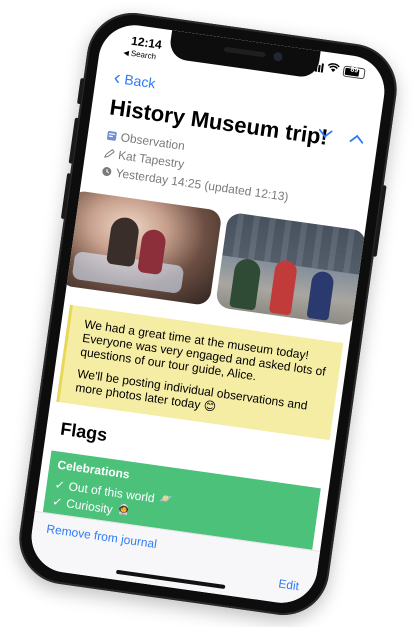 The height and width of the screenshot is (627, 419). Describe the element at coordinates (289, 585) in the screenshot. I see `edit-button: Edit` at that location.